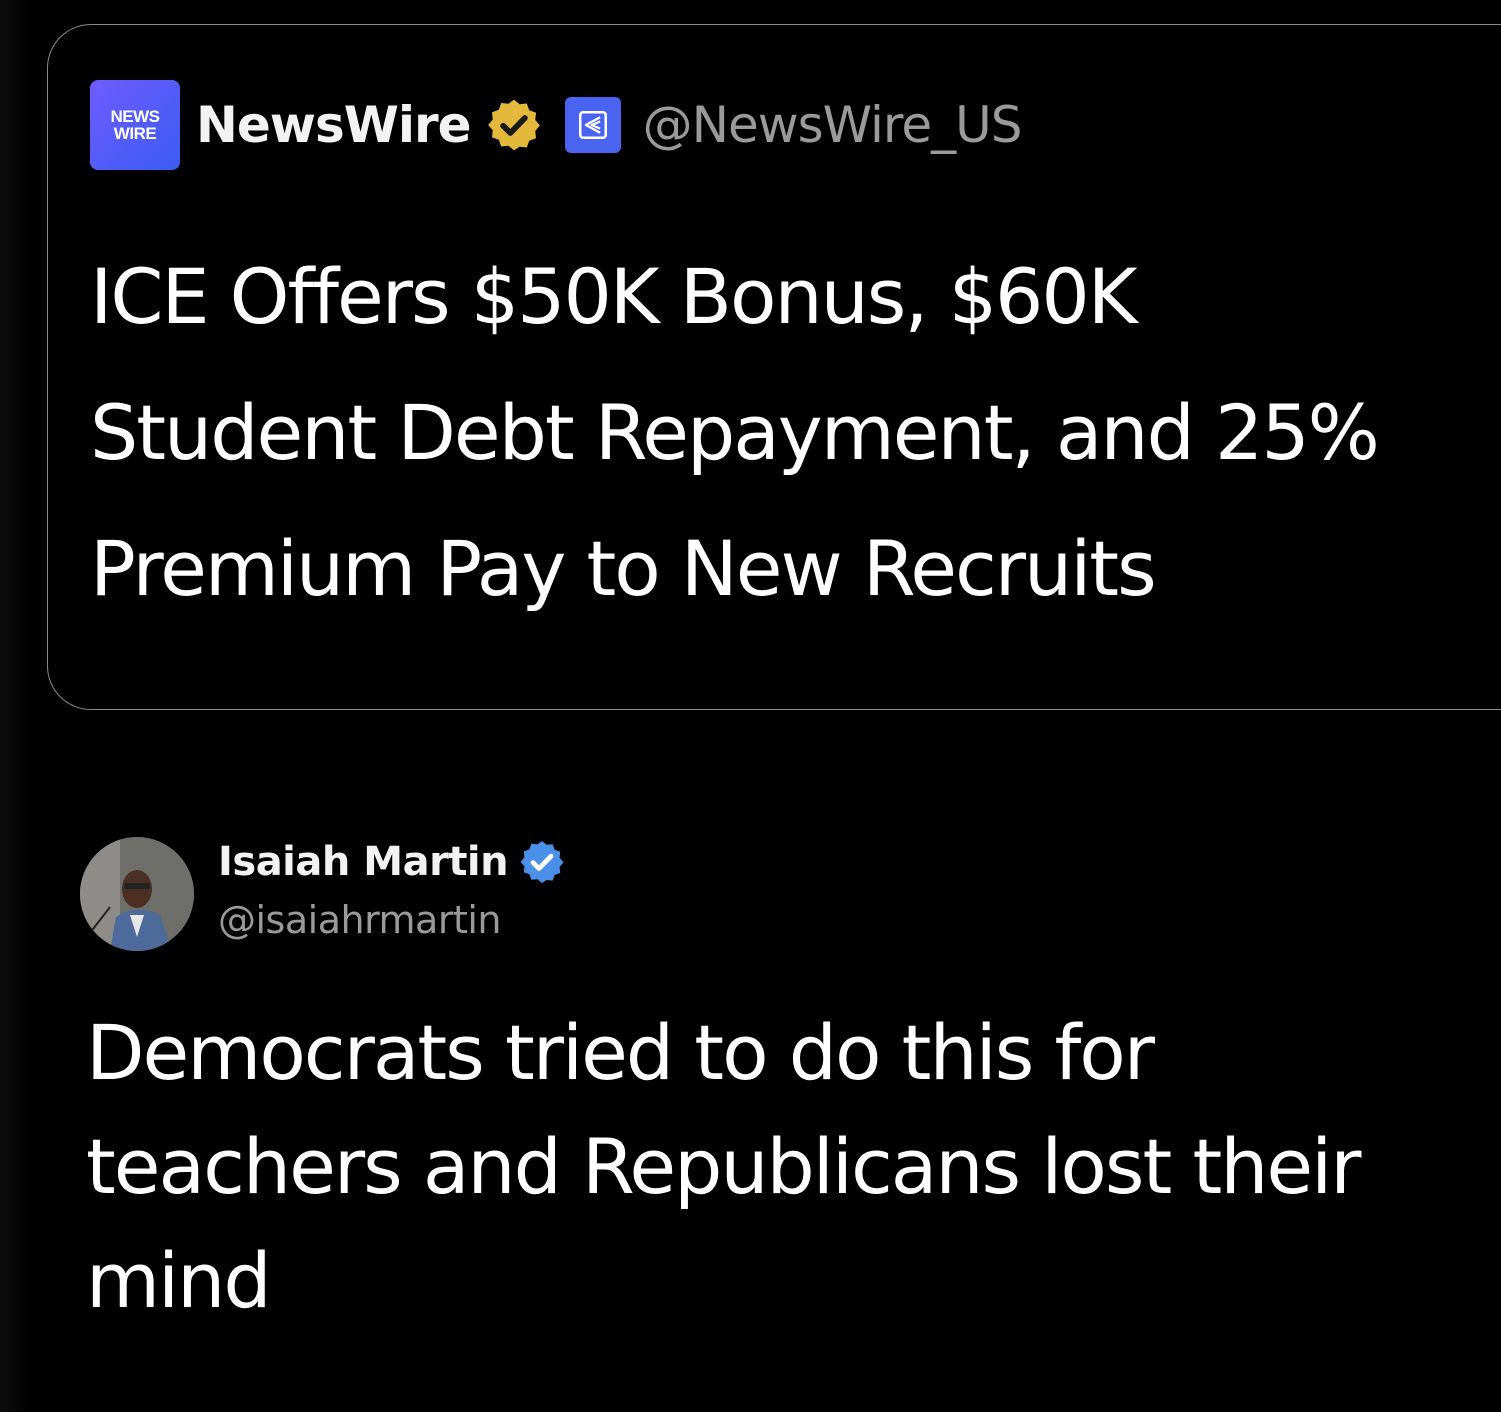 The height and width of the screenshot is (1412, 1501). What do you see at coordinates (833, 125) in the screenshot?
I see `quoted-author-handle: @NewsWire_US` at bounding box center [833, 125].